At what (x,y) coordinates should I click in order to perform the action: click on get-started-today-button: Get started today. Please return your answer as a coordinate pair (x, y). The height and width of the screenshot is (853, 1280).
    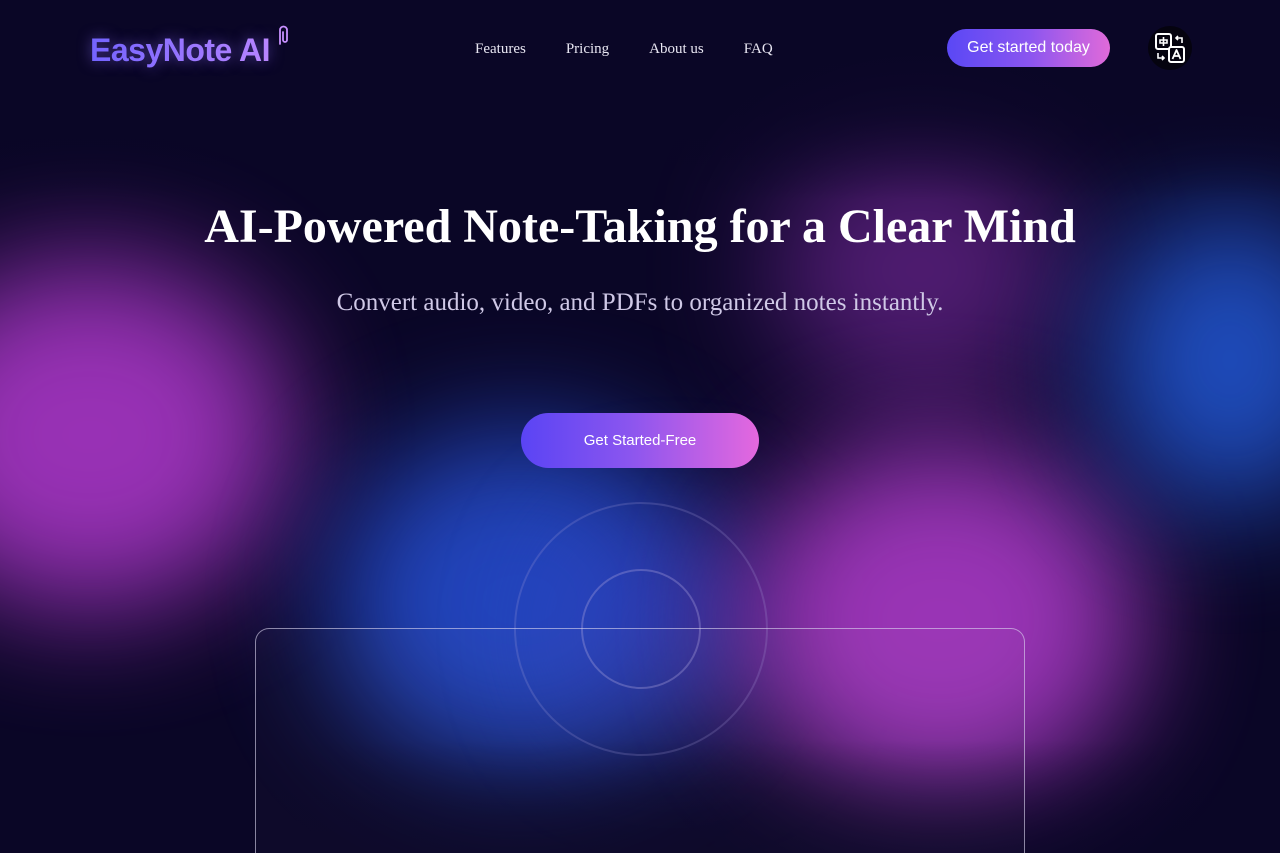
    Looking at the image, I should click on (1028, 48).